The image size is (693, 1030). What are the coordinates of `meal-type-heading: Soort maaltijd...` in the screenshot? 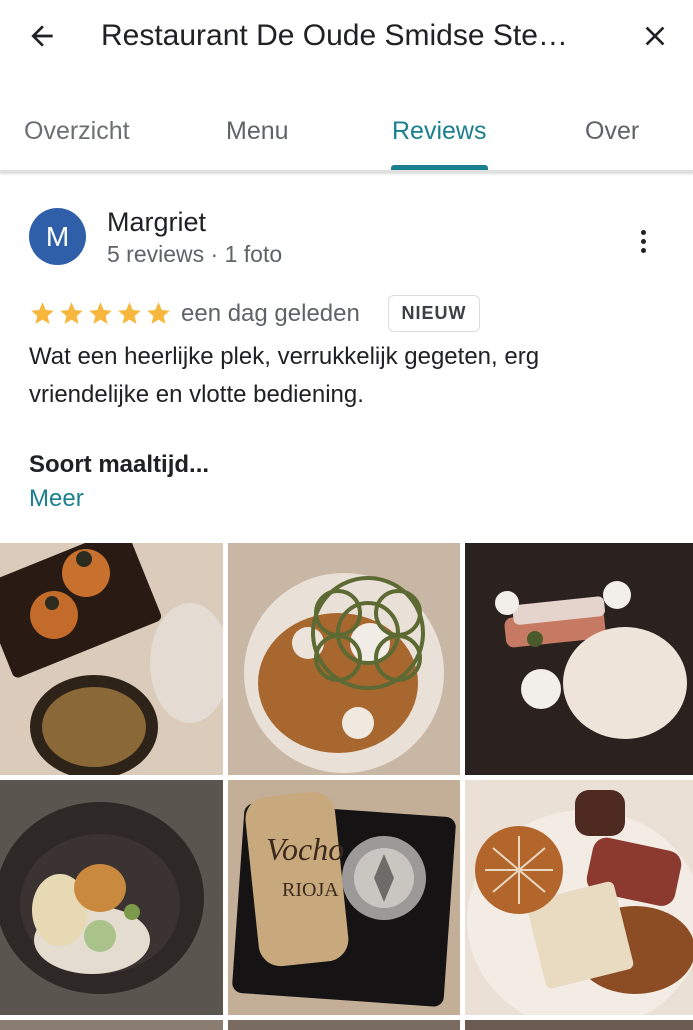 It's located at (119, 464).